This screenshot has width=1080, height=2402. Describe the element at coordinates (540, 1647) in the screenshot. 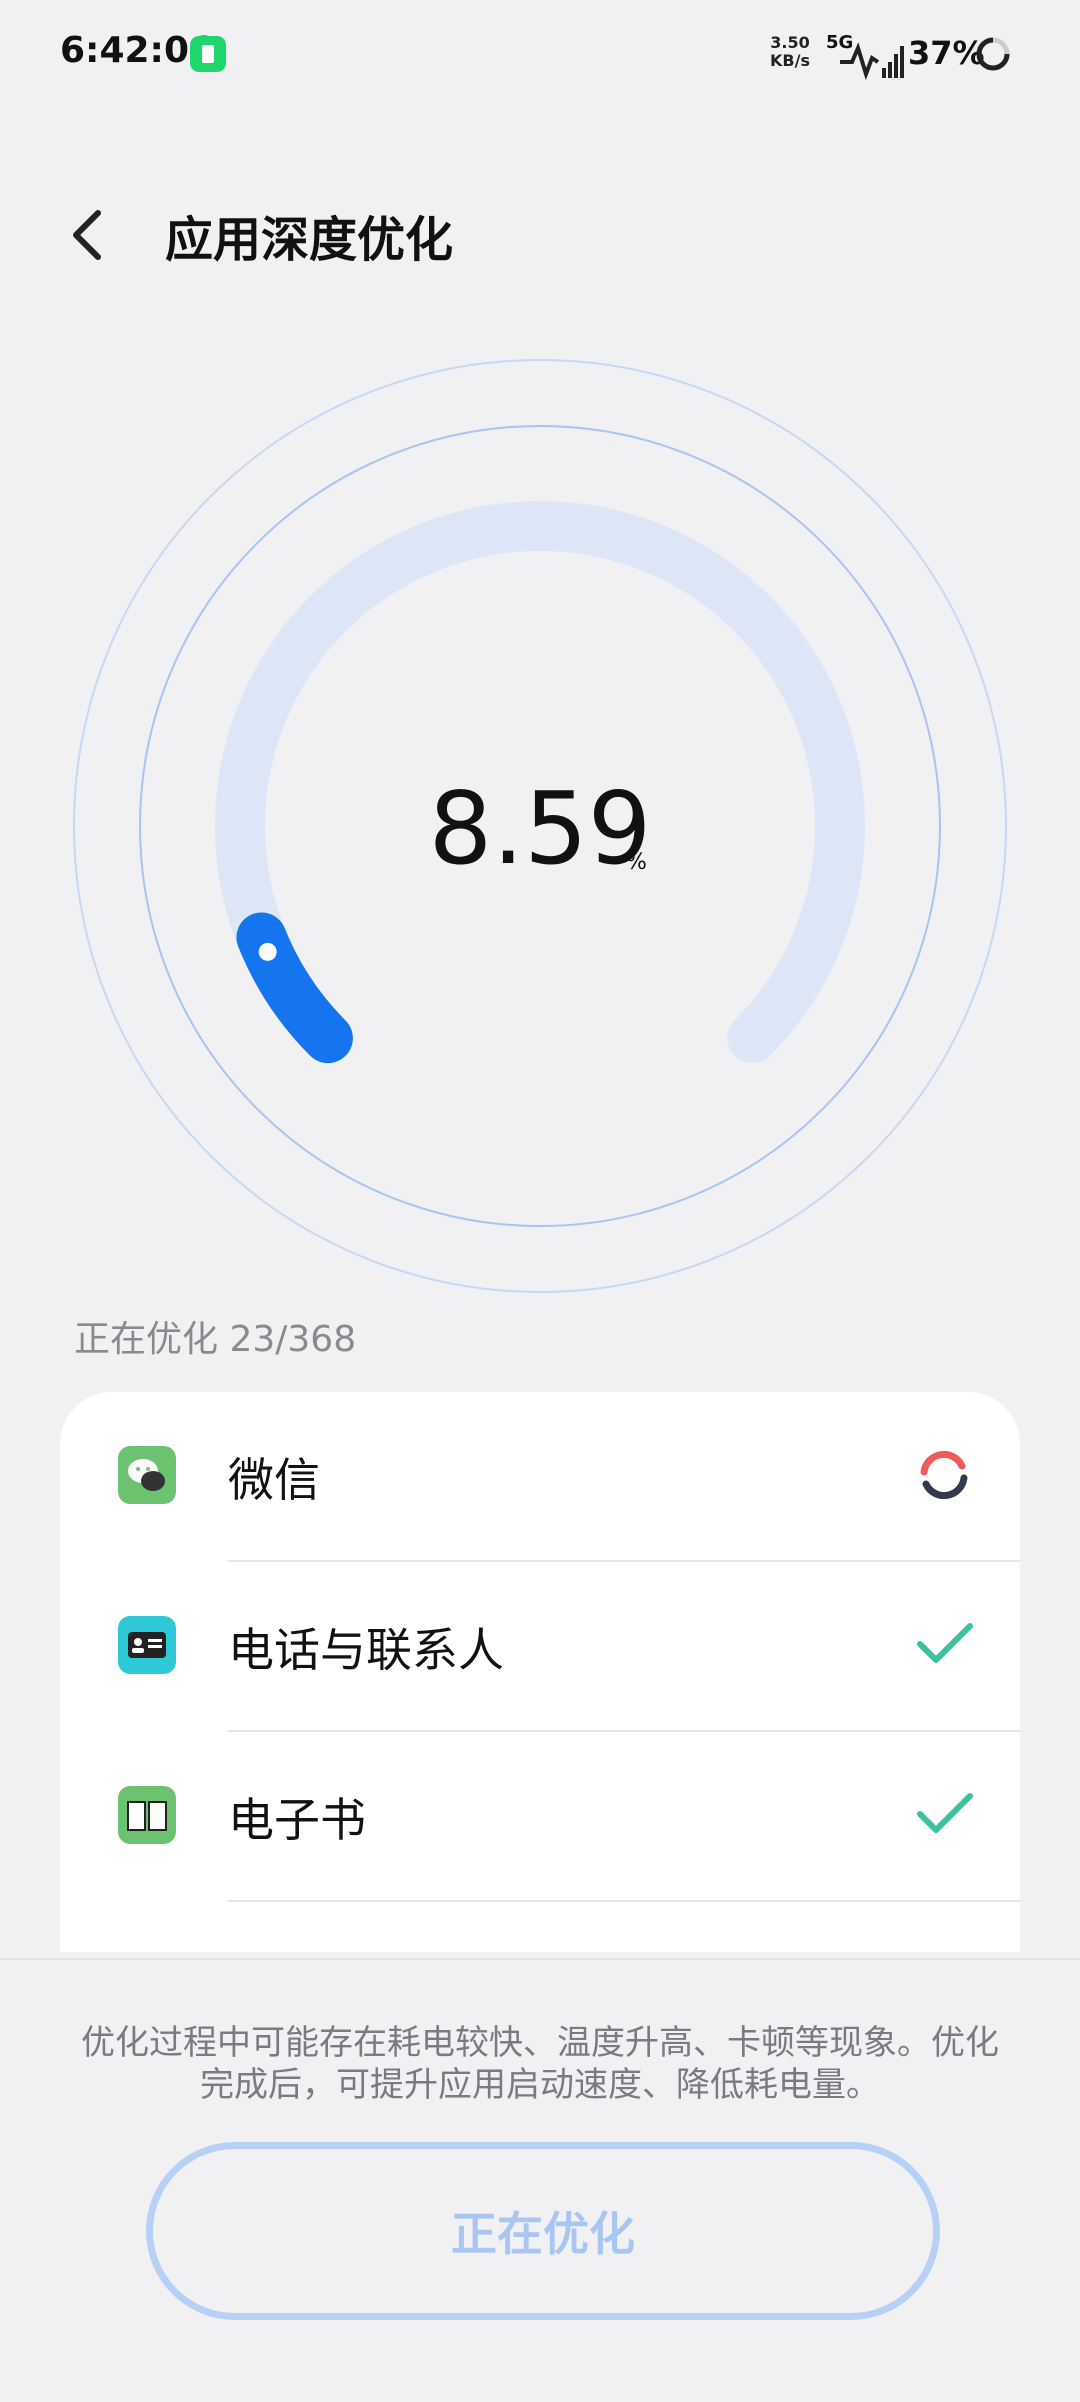

I see `list-item: 电话与联系人` at that location.